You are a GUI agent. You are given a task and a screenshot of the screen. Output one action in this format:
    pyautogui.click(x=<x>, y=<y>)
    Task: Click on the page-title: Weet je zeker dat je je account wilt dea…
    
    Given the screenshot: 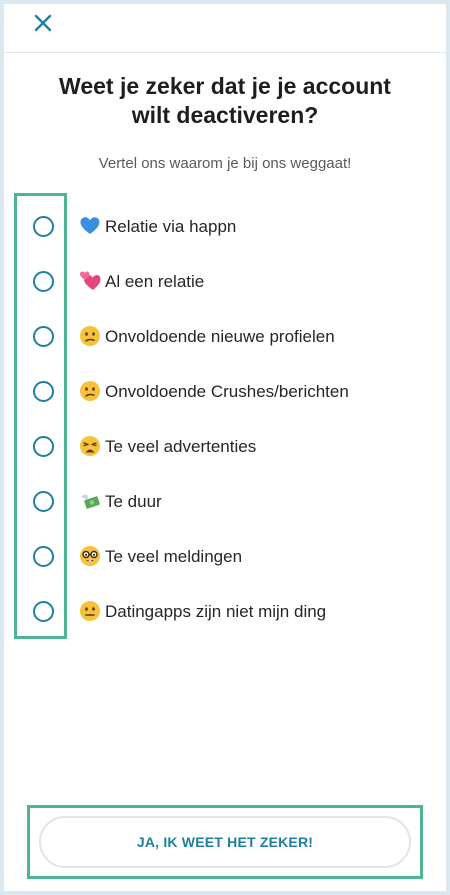 What is the action you would take?
    pyautogui.click(x=225, y=101)
    